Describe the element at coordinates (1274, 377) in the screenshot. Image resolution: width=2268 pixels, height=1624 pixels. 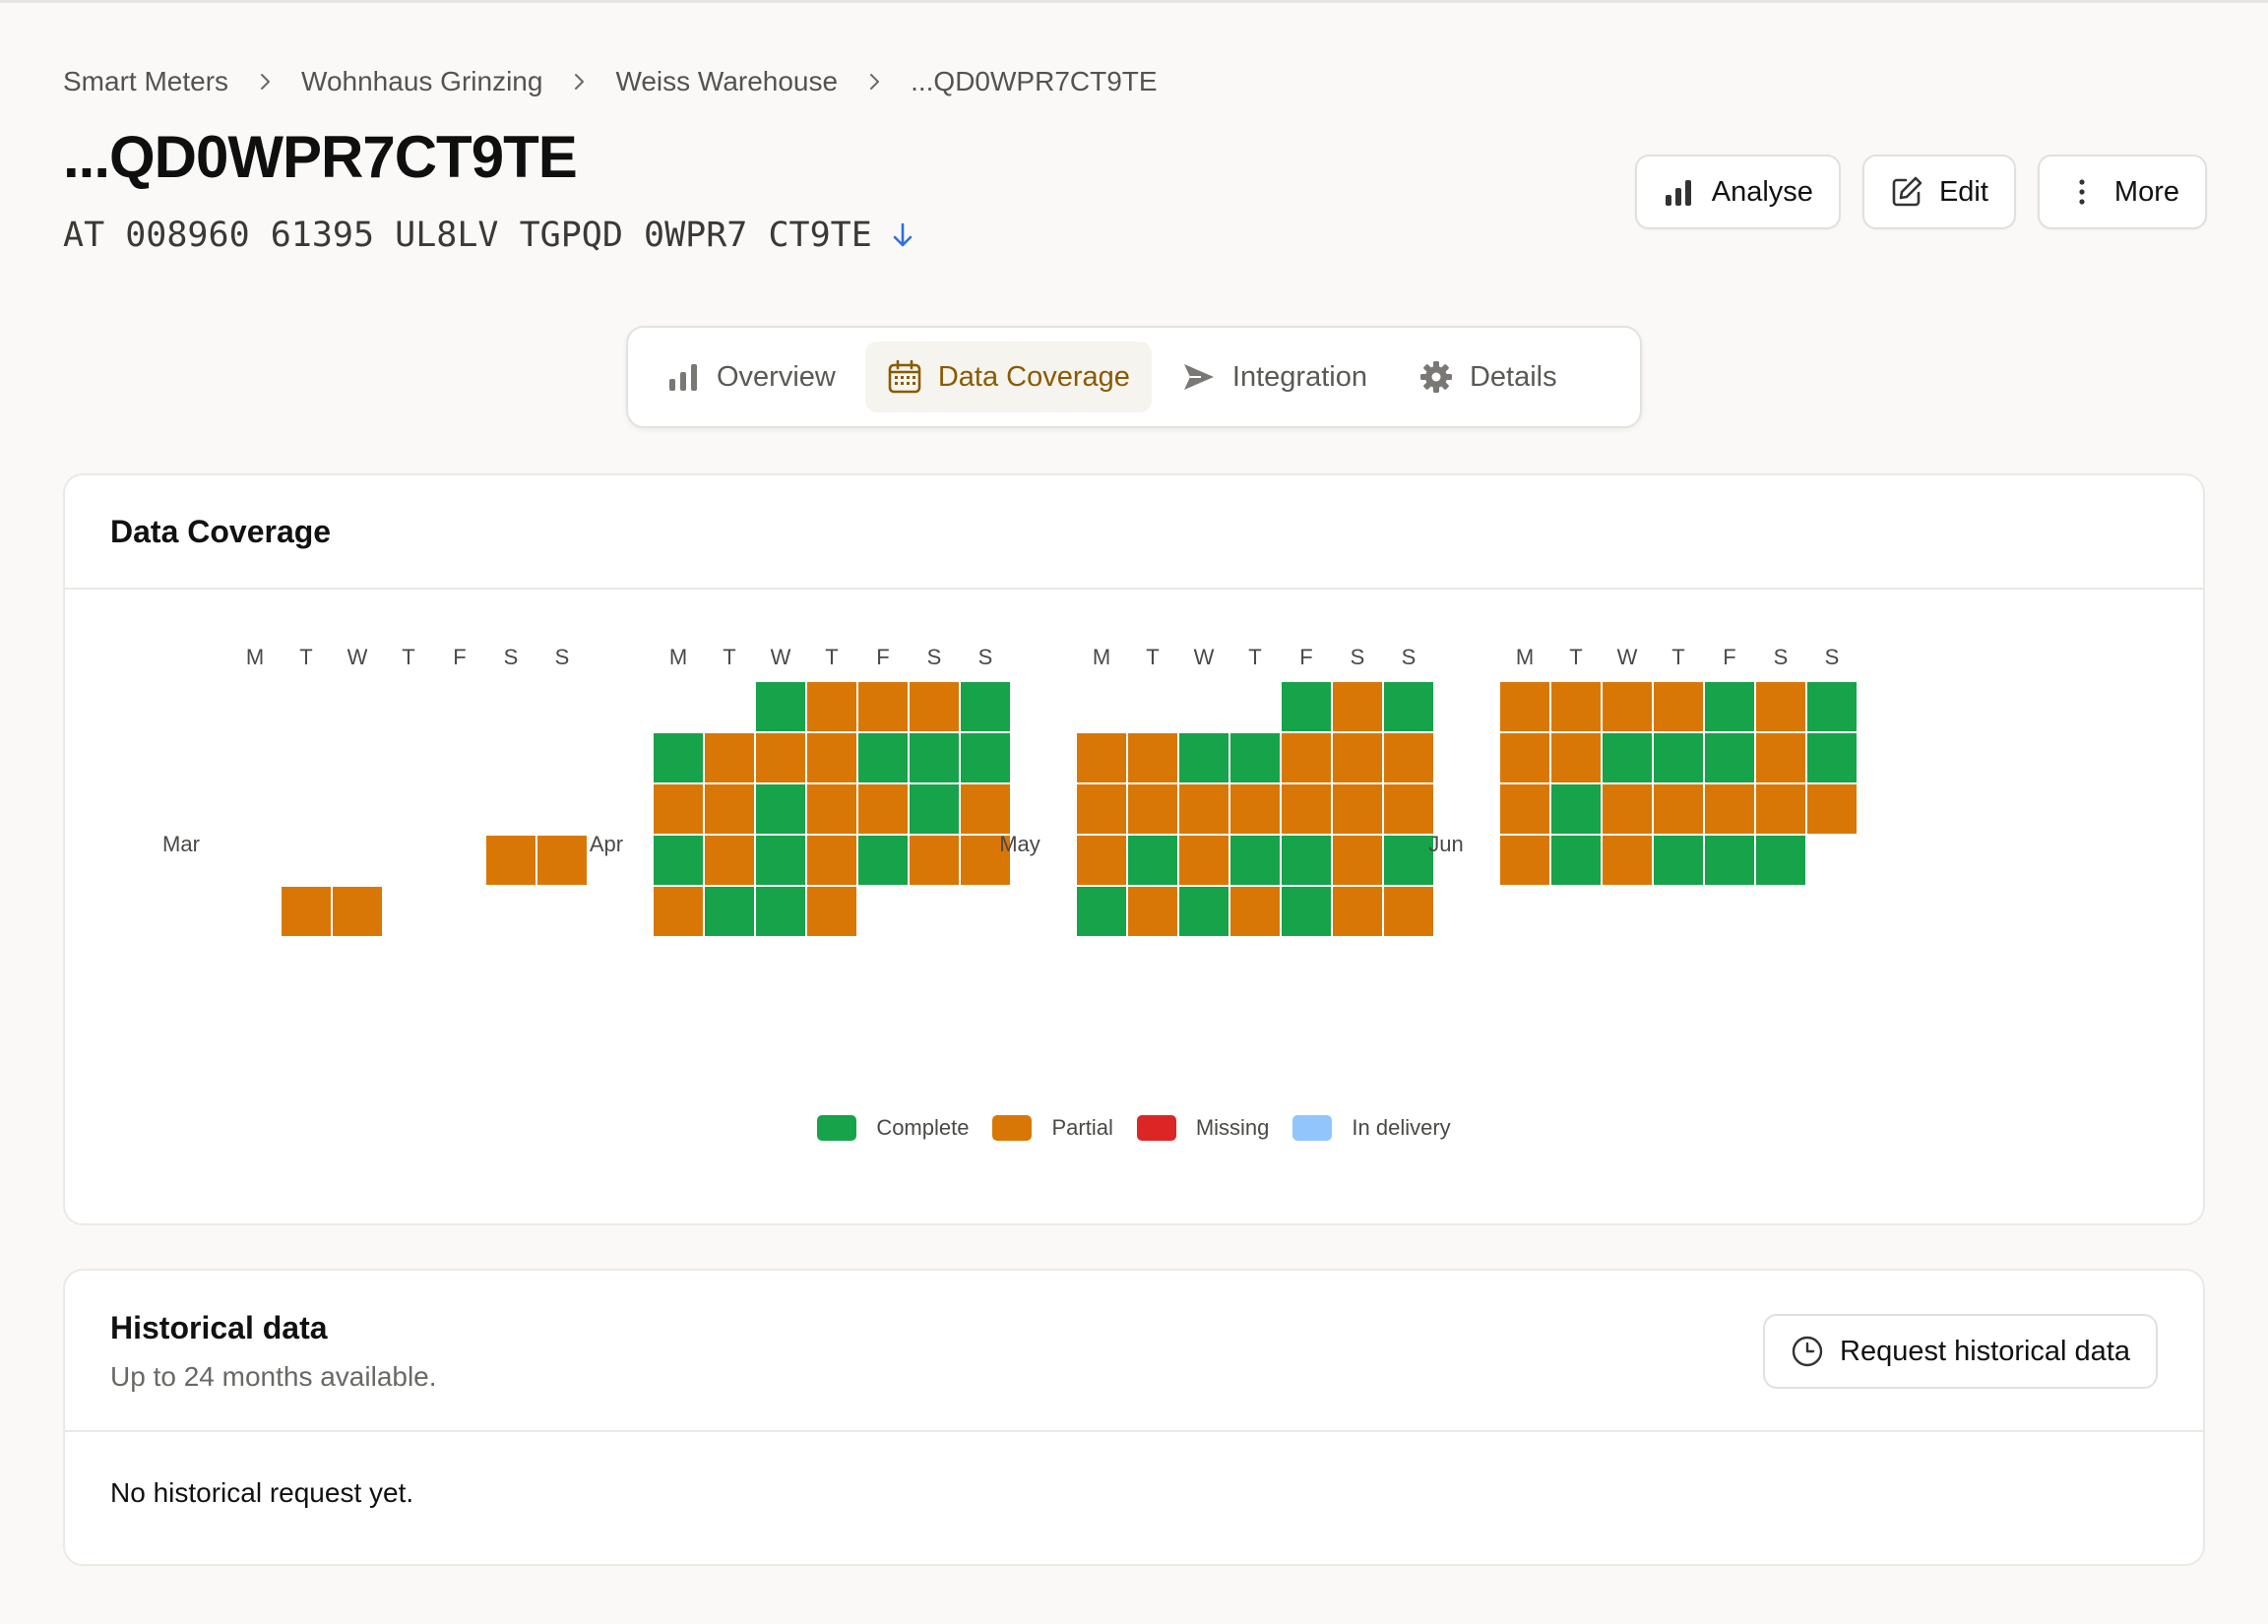
I see `tab-integration: Integration` at that location.